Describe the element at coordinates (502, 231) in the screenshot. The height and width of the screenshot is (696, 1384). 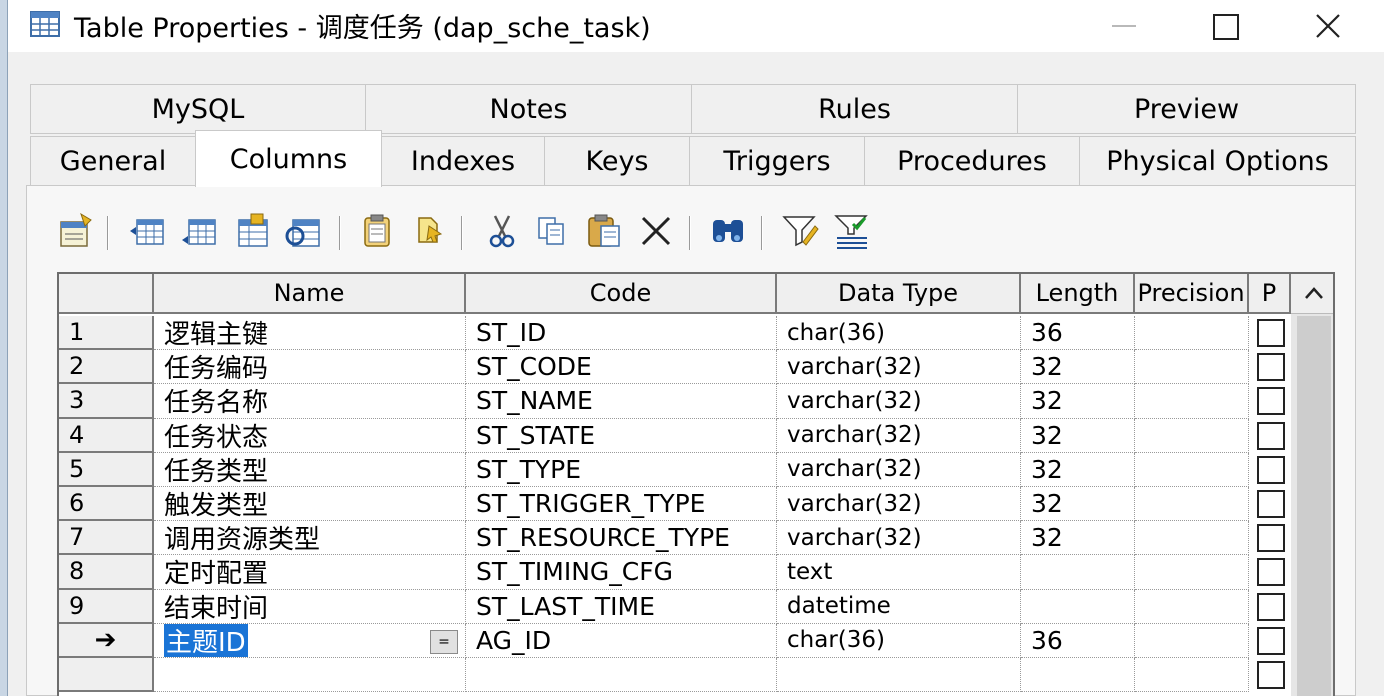
I see `cut-icon` at that location.